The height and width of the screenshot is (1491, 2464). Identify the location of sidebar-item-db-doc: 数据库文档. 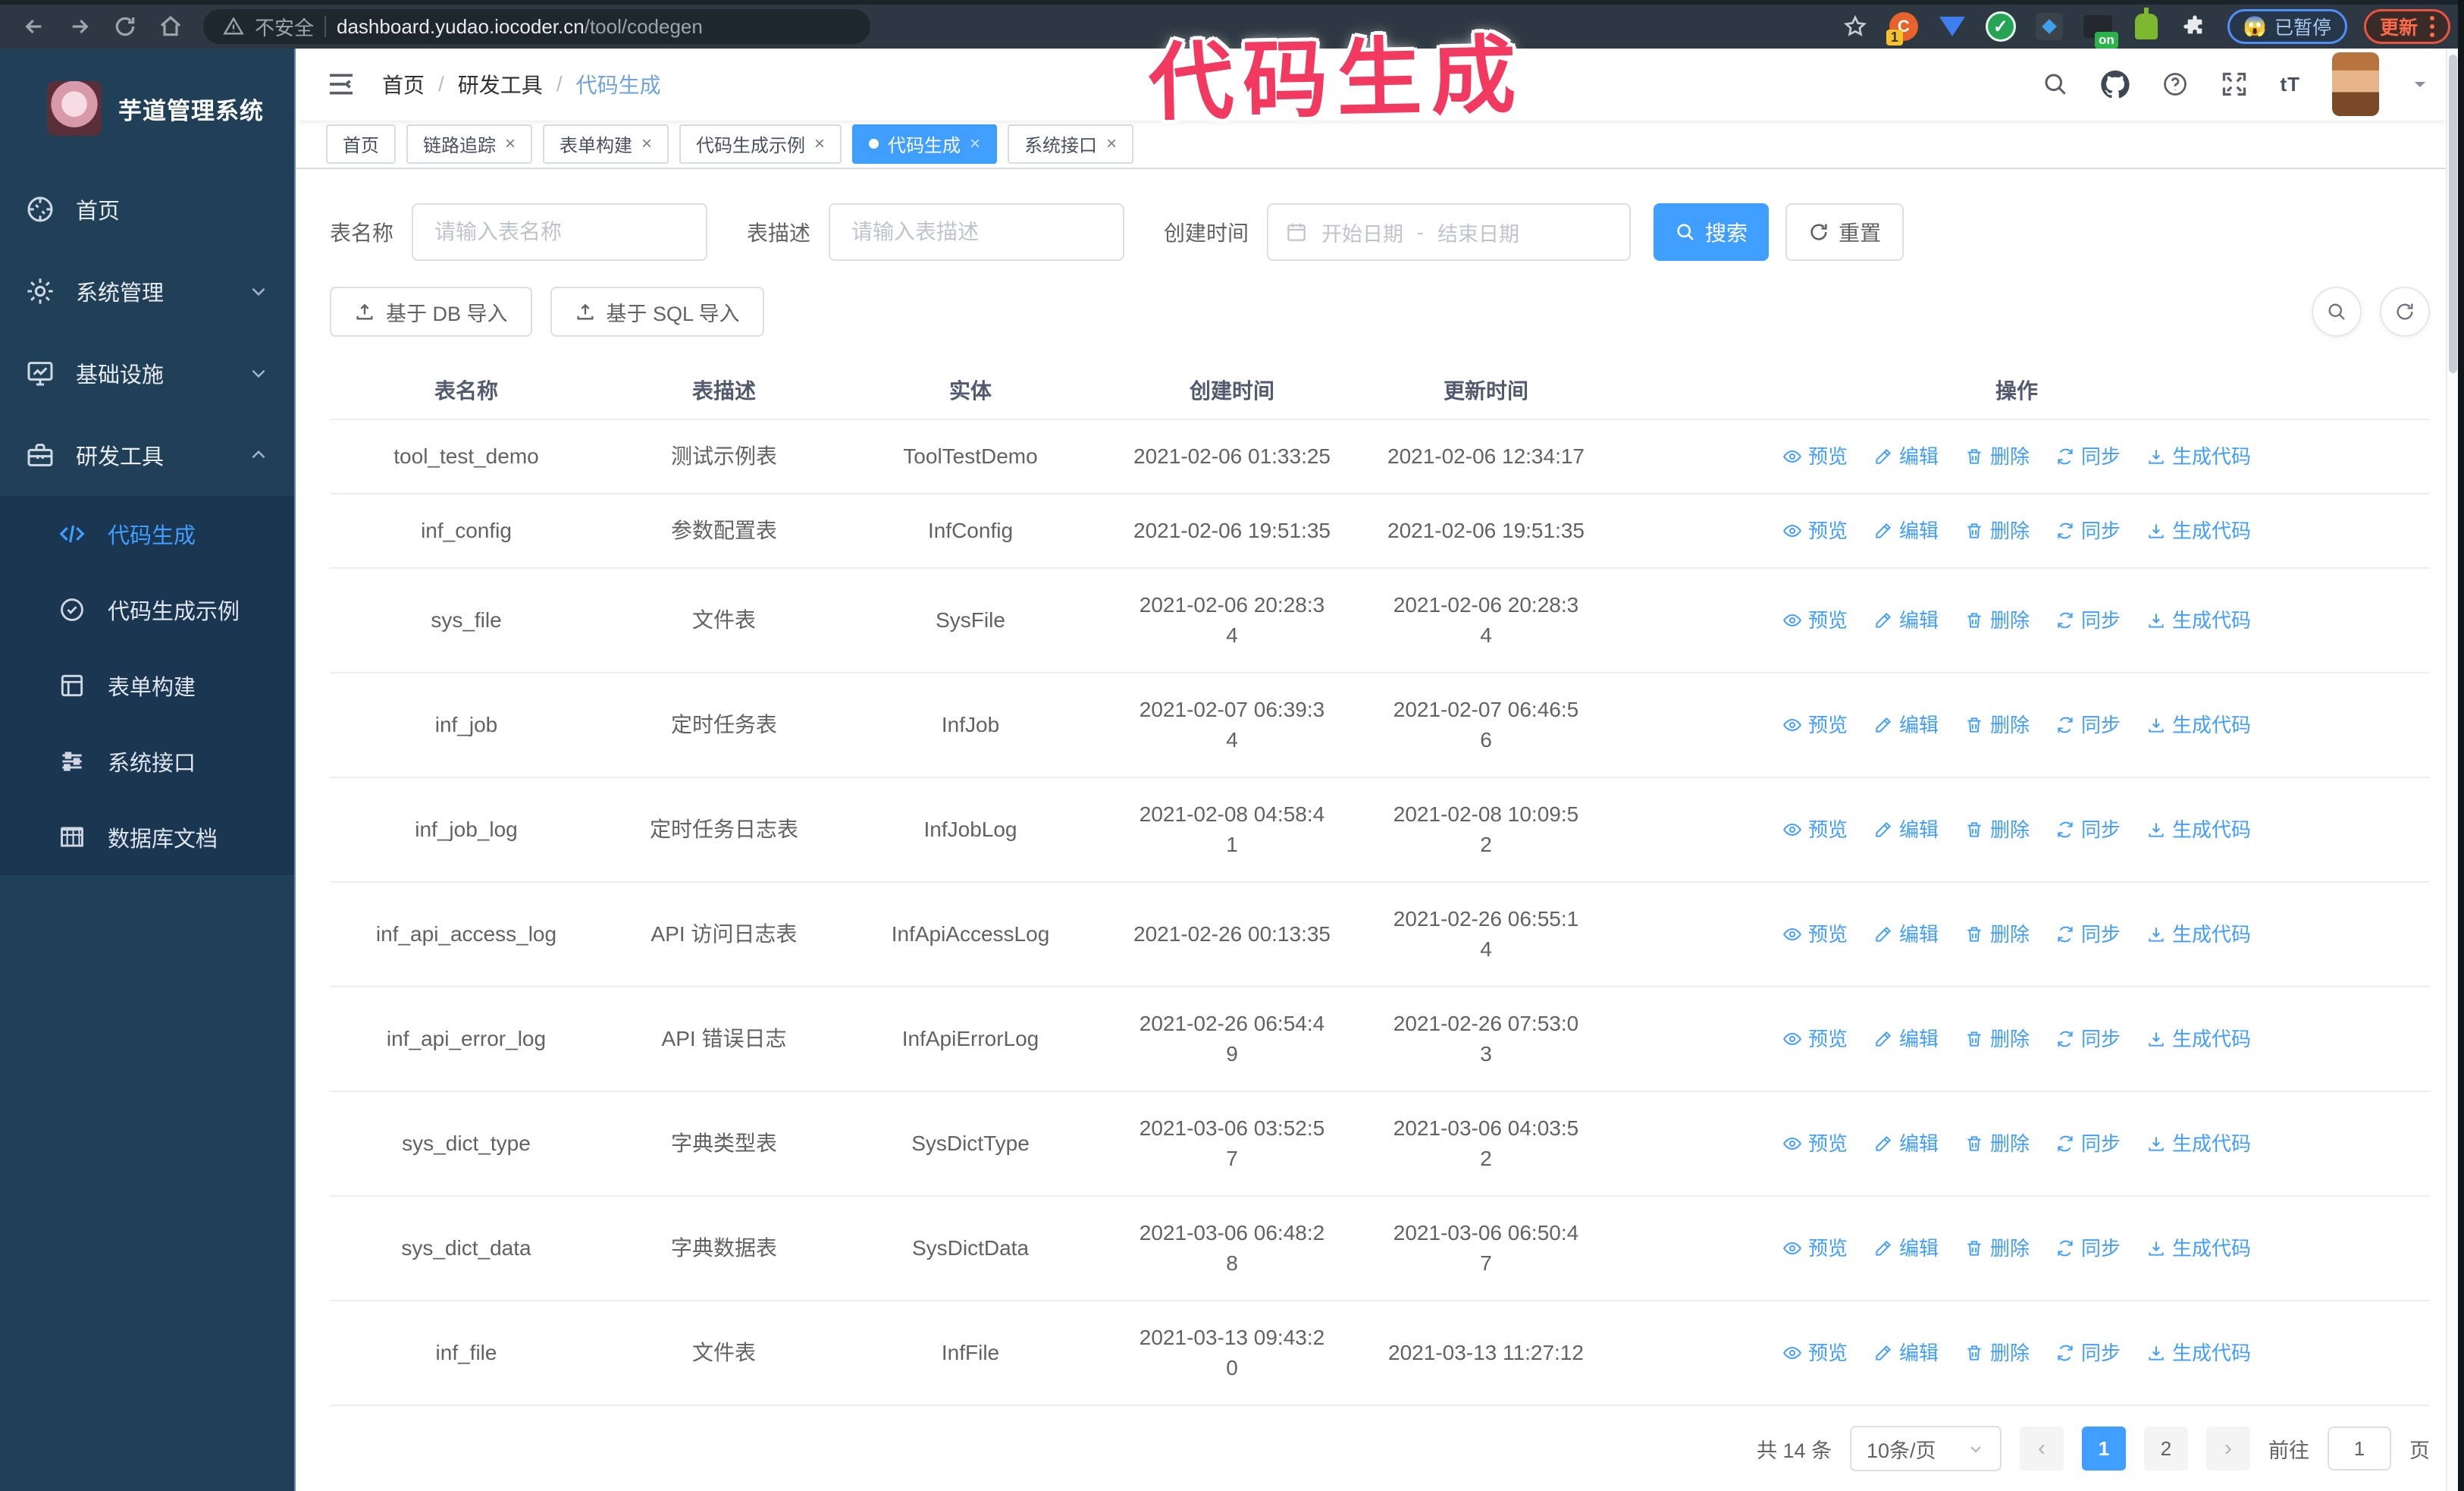
(147, 837).